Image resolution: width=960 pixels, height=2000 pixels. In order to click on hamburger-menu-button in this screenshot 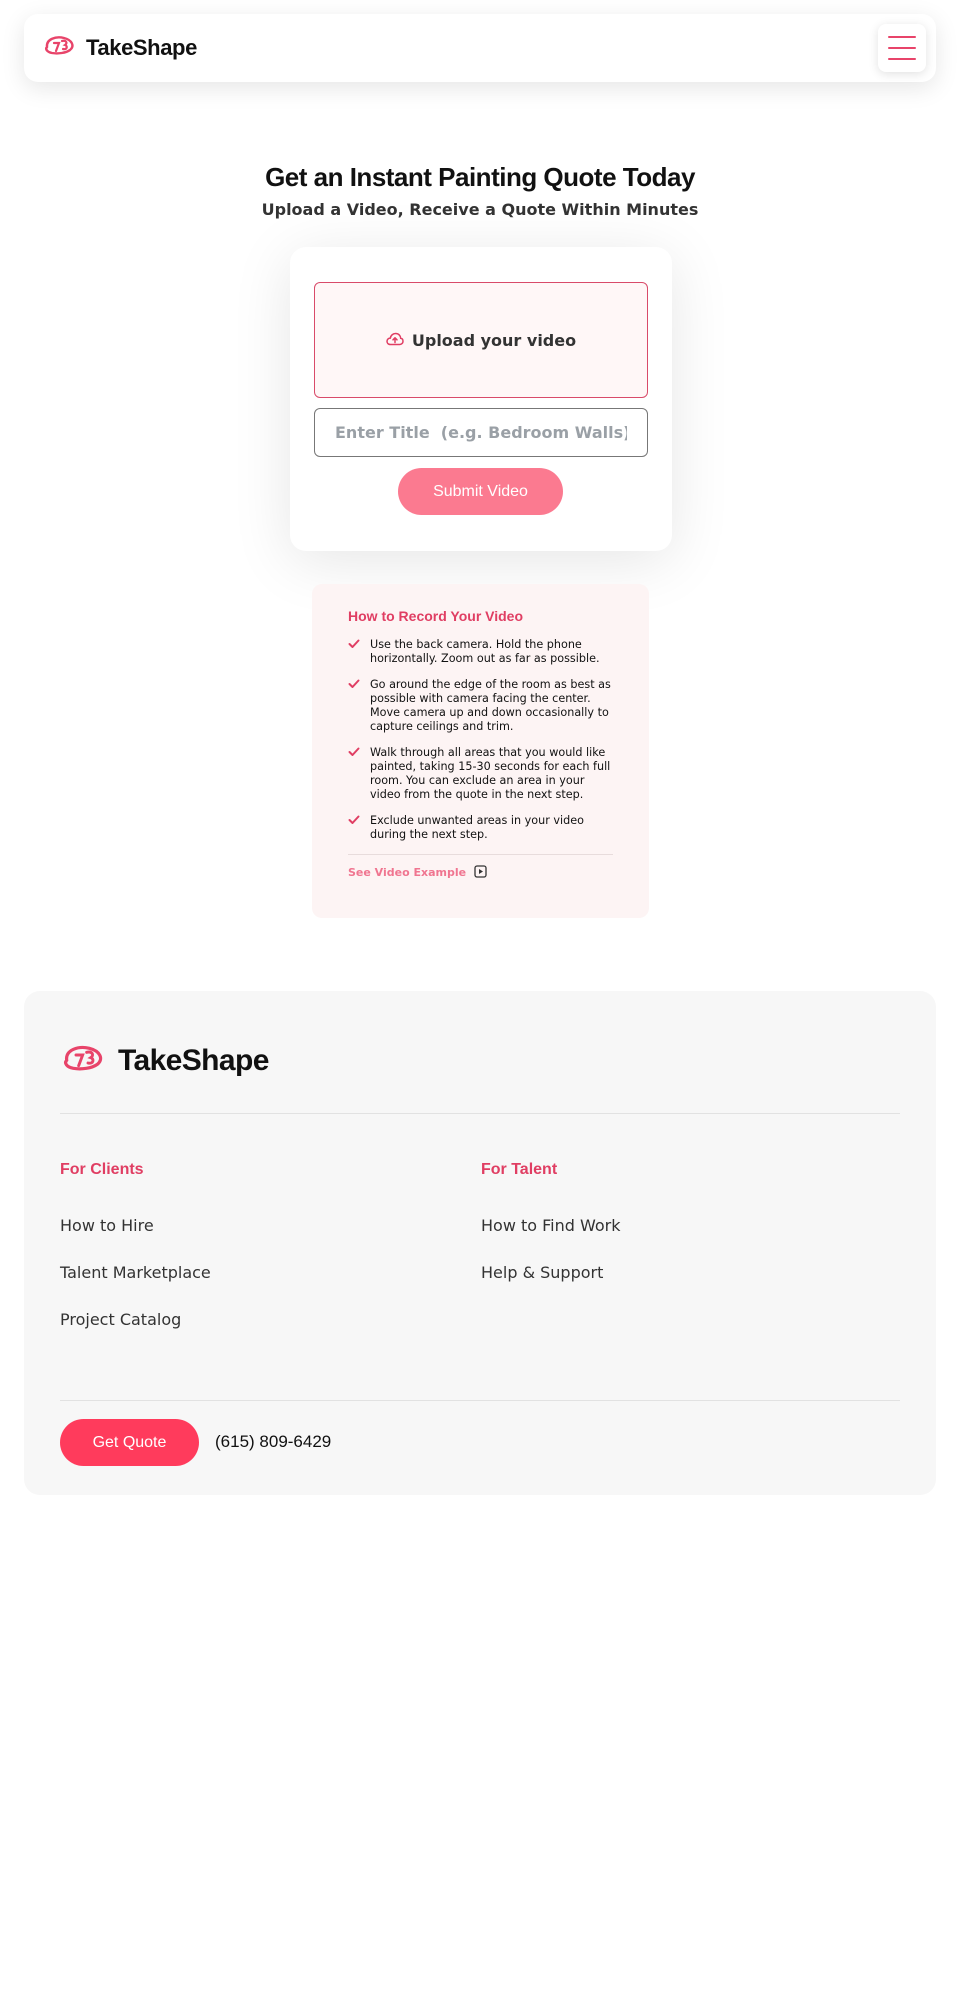, I will do `click(902, 48)`.